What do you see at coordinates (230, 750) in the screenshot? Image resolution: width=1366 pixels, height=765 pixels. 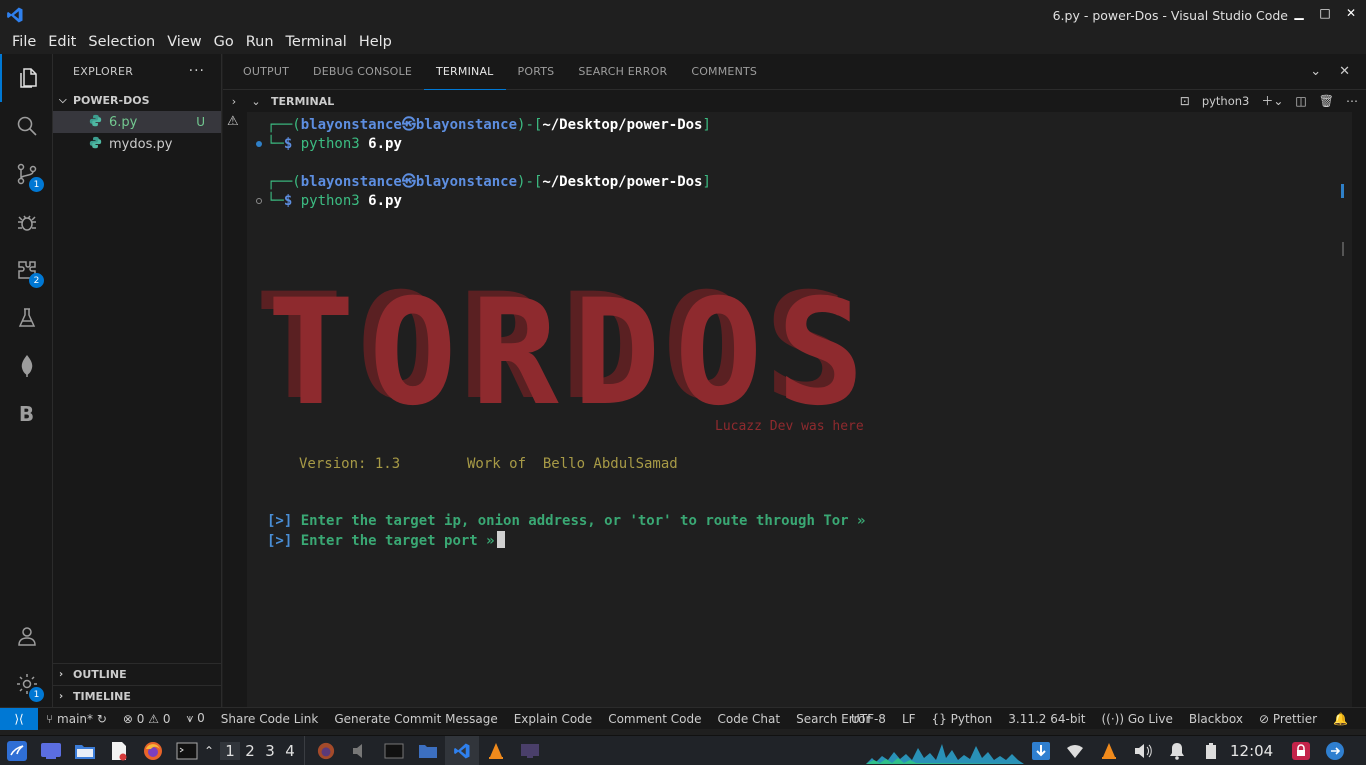 I see `workspace-1: 1` at bounding box center [230, 750].